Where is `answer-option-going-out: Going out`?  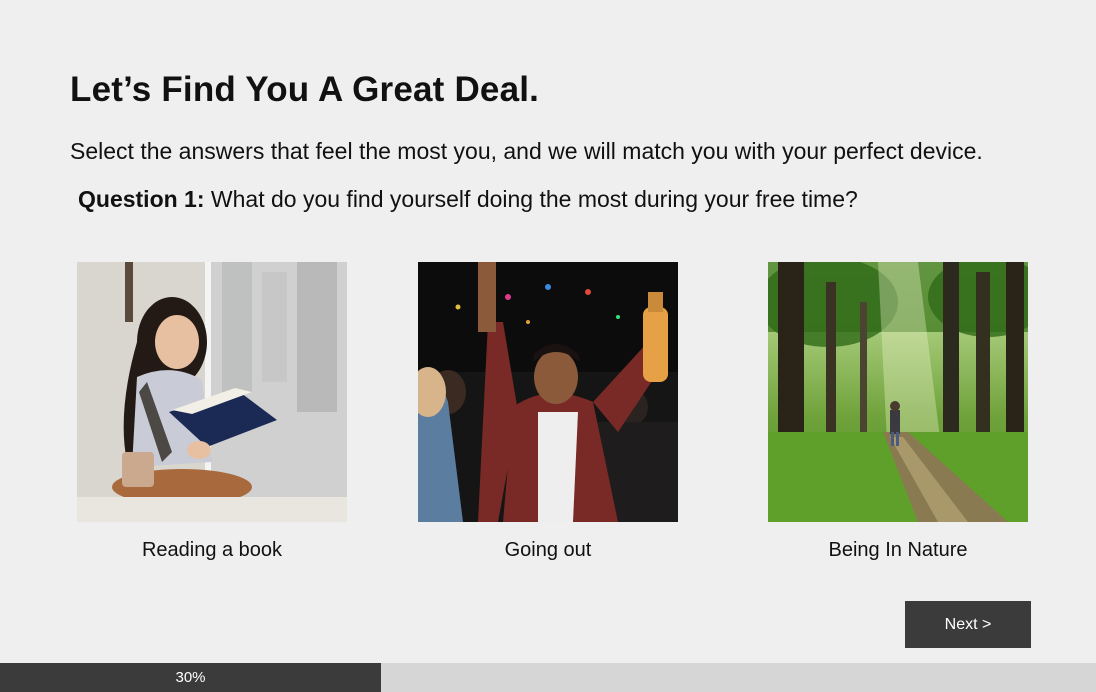
answer-option-going-out: Going out is located at coordinates (548, 412).